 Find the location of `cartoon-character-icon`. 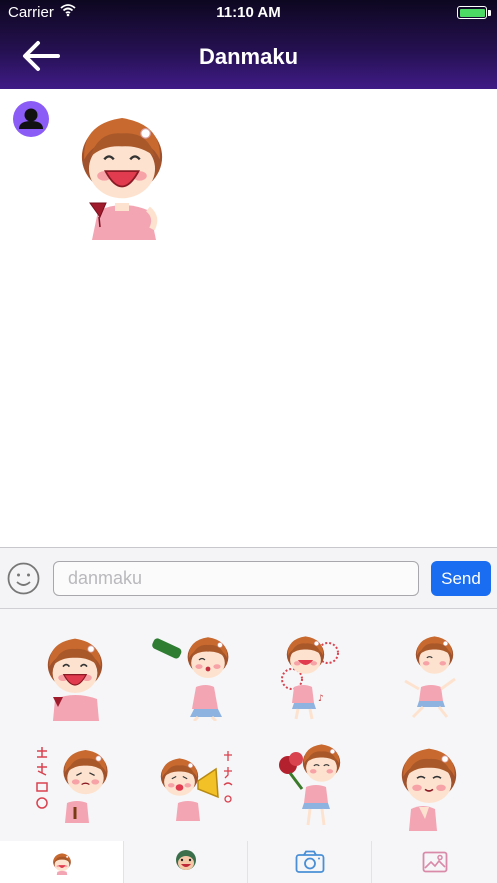

cartoon-character-icon is located at coordinates (185, 860).